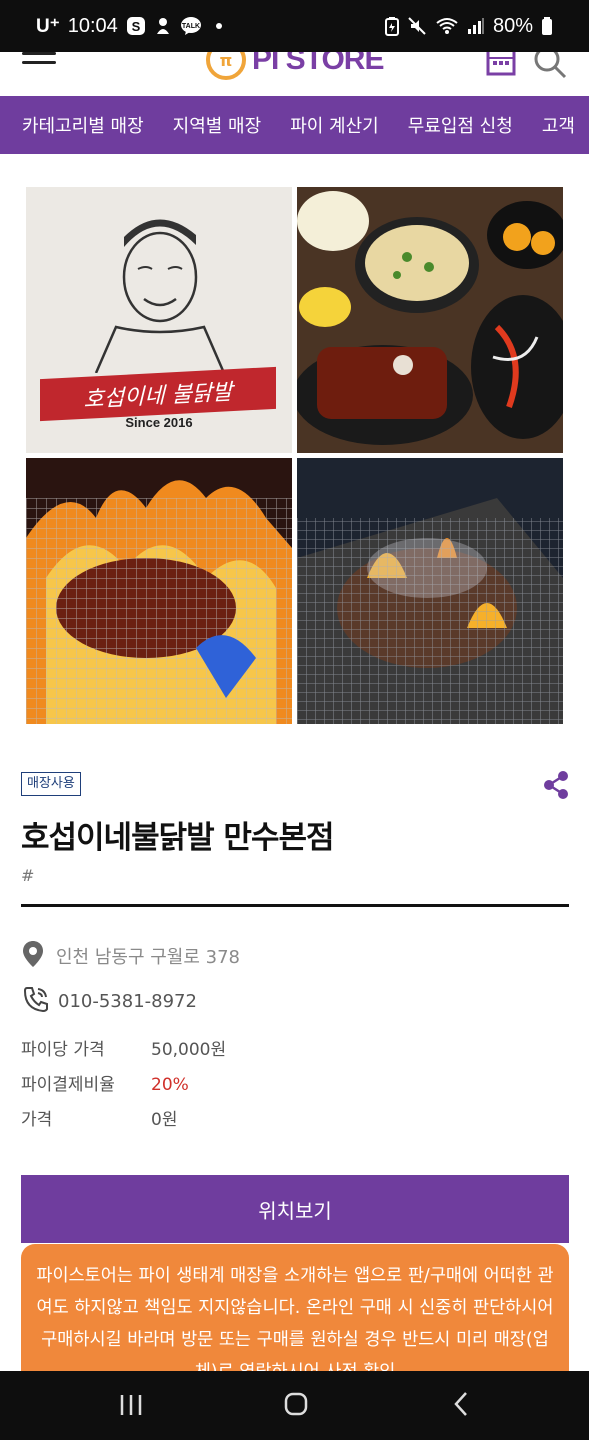 This screenshot has height=1440, width=589. Describe the element at coordinates (148, 957) in the screenshot. I see `store-address: 인천 남동구 구월로 378` at that location.